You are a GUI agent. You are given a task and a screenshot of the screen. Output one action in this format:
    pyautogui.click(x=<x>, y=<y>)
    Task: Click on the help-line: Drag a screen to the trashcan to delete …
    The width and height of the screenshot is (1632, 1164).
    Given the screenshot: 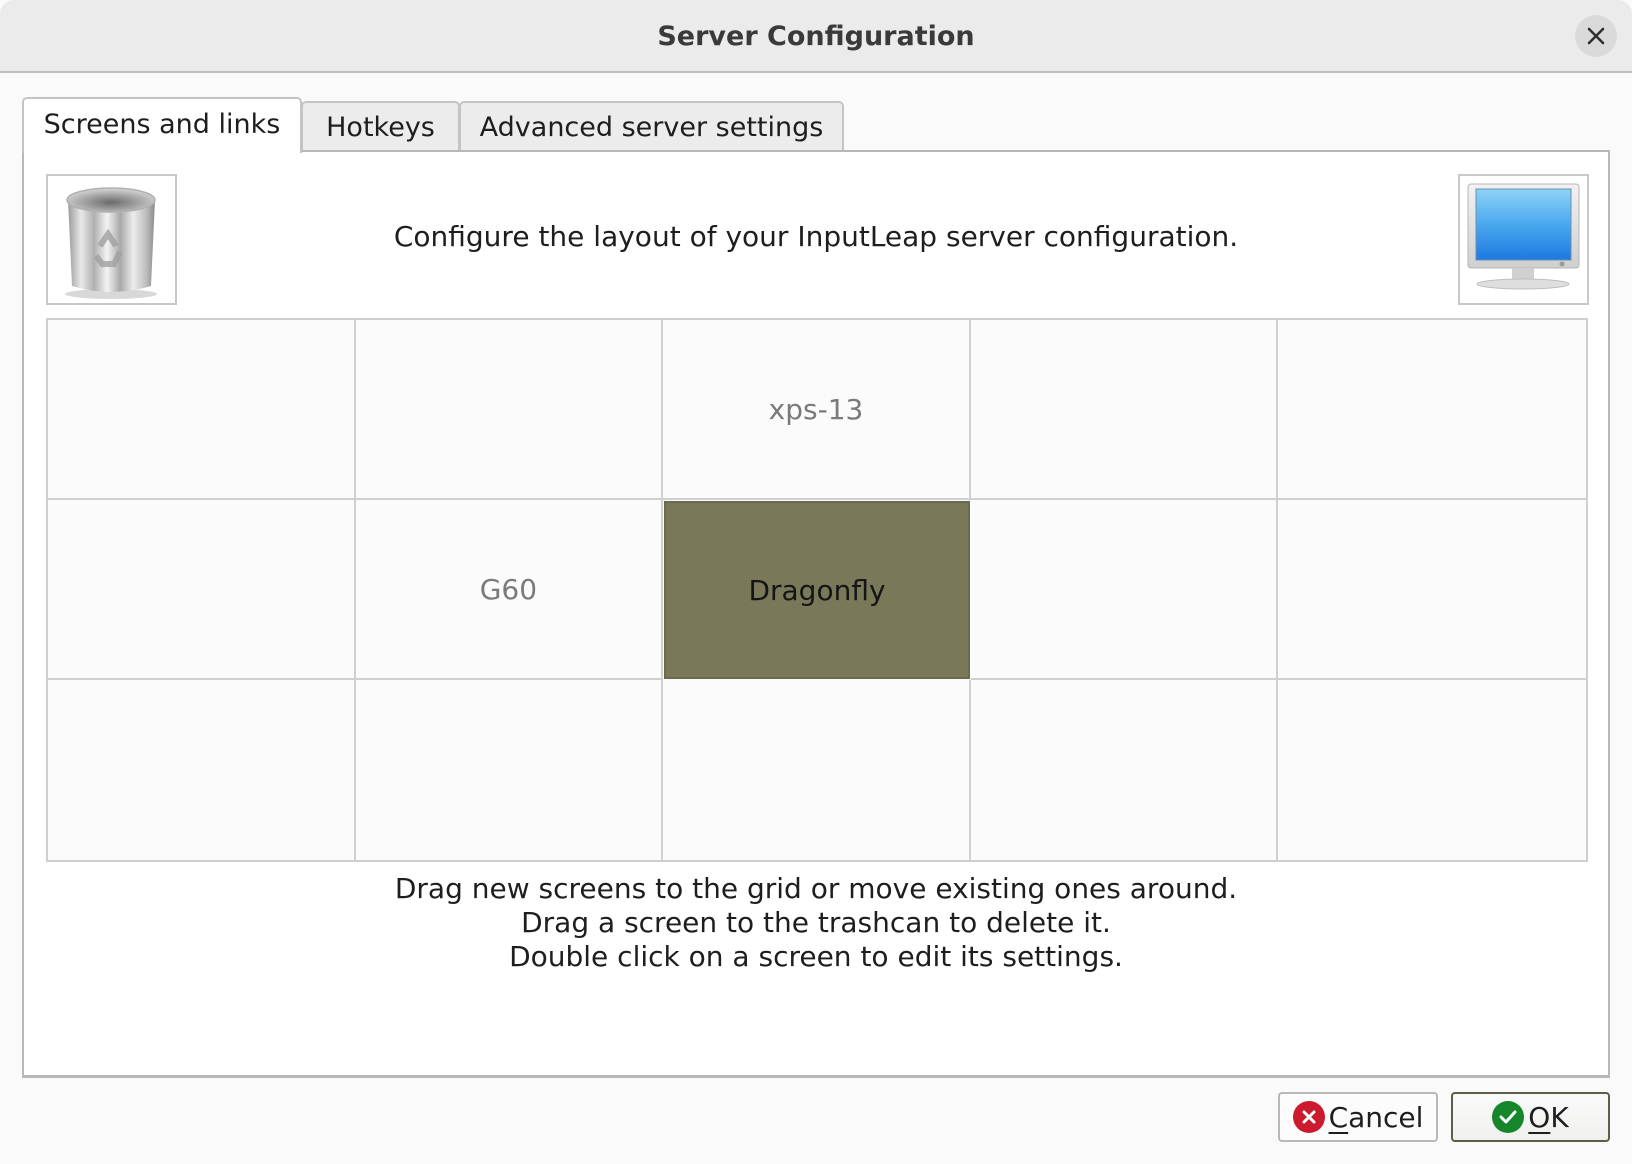 What is the action you would take?
    pyautogui.click(x=816, y=922)
    